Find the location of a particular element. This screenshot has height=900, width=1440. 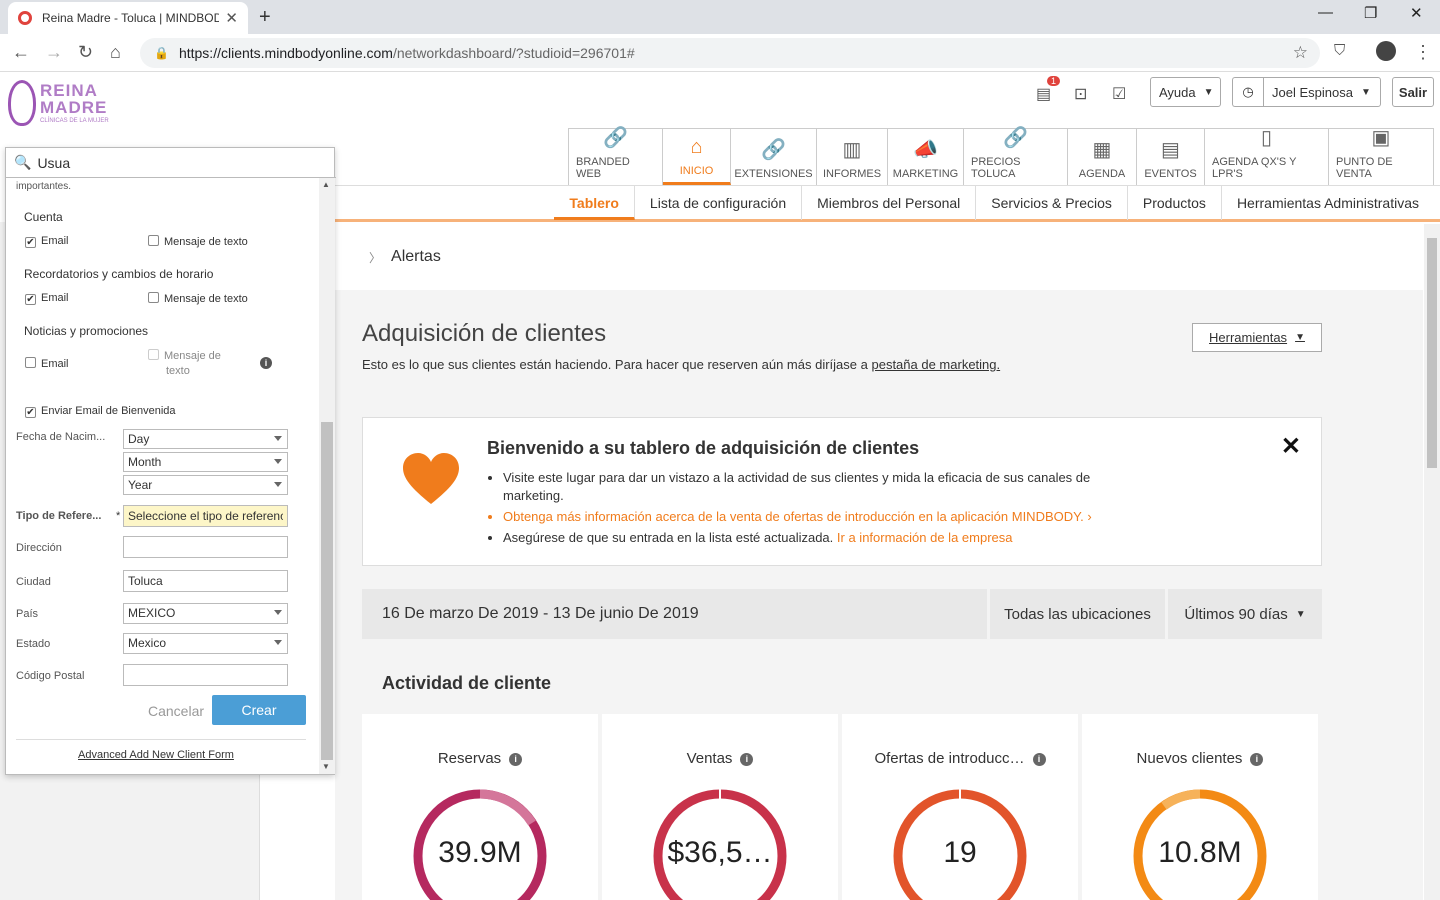

account-sms-checkbox: Mensaje de texto is located at coordinates (198, 241).